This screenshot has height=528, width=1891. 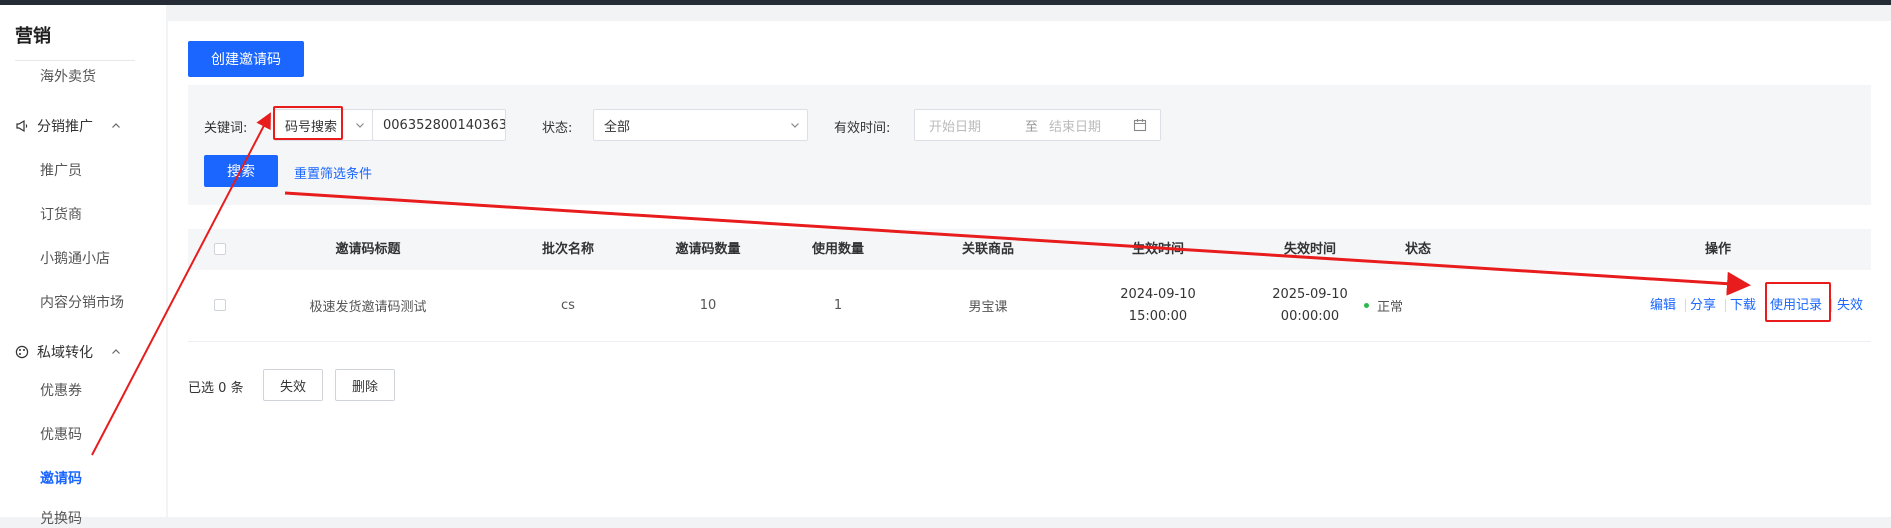 I want to click on top-bar, so click(x=945, y=2).